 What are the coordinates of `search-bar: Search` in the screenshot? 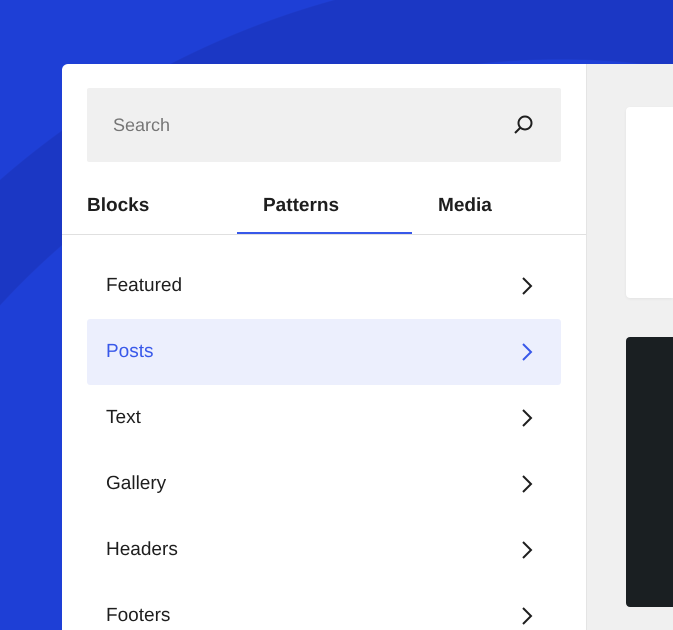 It's located at (324, 125).